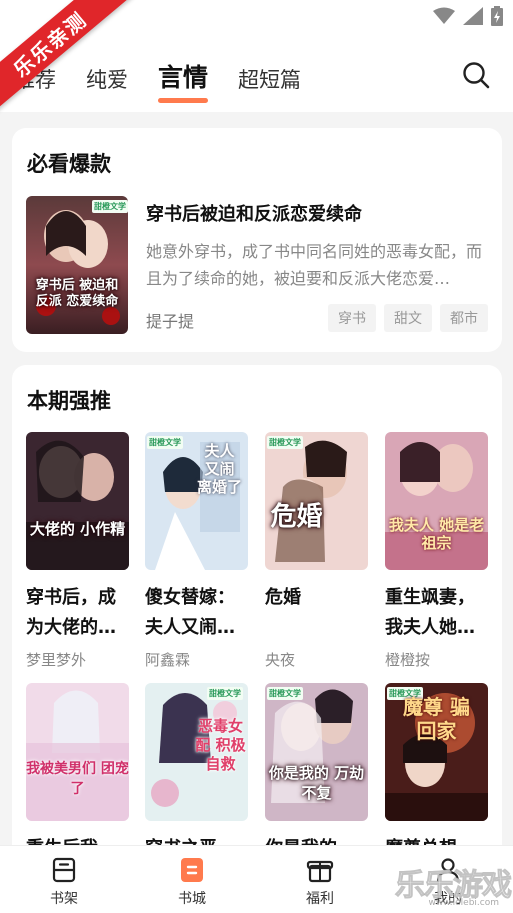 This screenshot has height=913, width=513. Describe the element at coordinates (219, 469) in the screenshot. I see `cover-title: 夫人 又闹 离婚了` at that location.